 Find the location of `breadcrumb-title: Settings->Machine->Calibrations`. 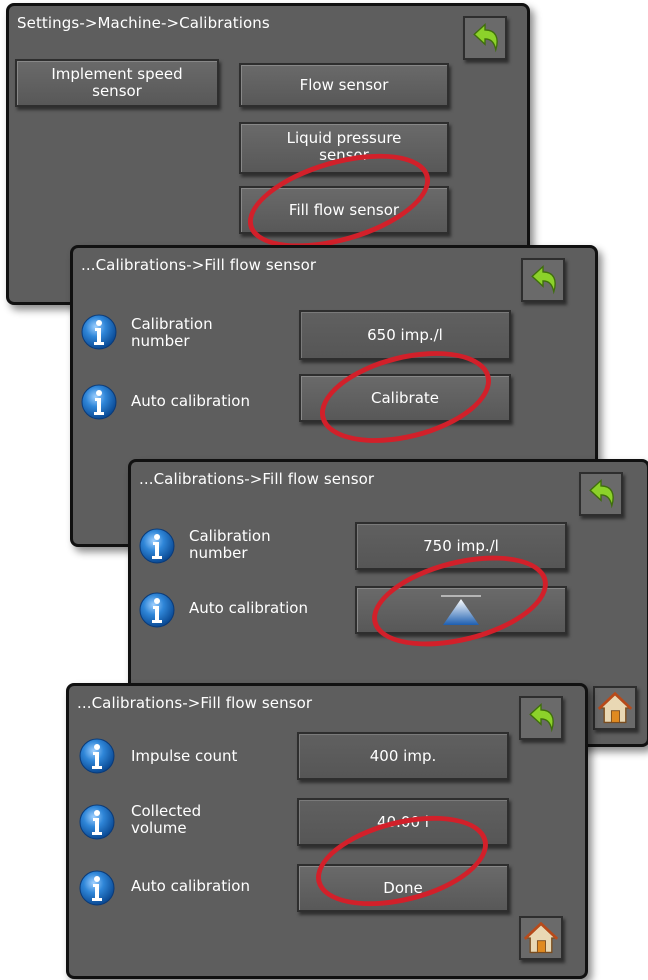

breadcrumb-title: Settings->Machine->Calibrations is located at coordinates (143, 23).